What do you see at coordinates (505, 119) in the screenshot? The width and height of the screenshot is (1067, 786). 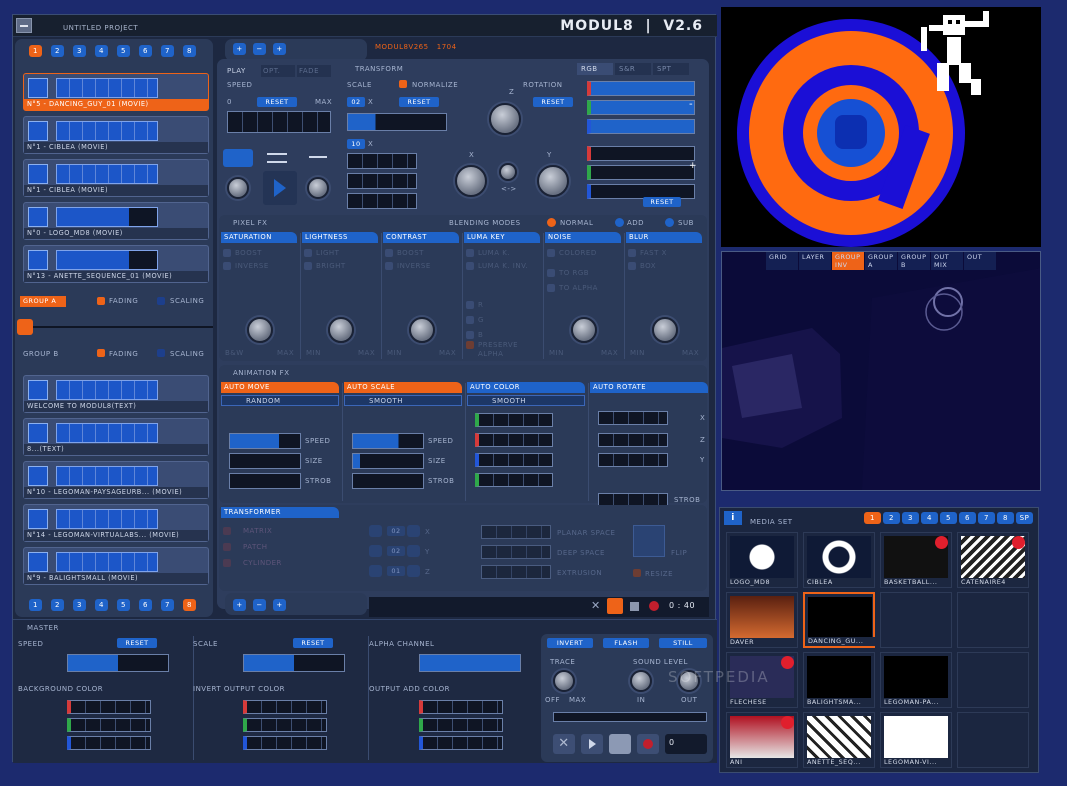 I see `rotation-z-knob` at bounding box center [505, 119].